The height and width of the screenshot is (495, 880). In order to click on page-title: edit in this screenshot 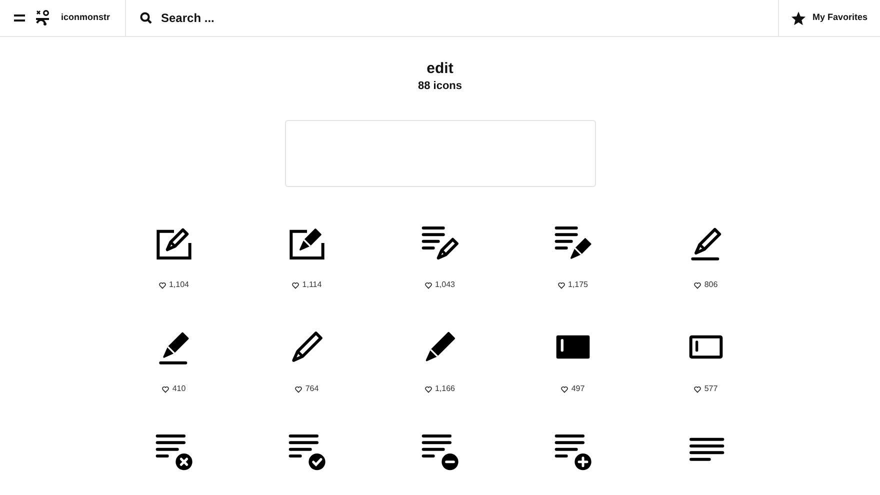, I will do `click(440, 69)`.